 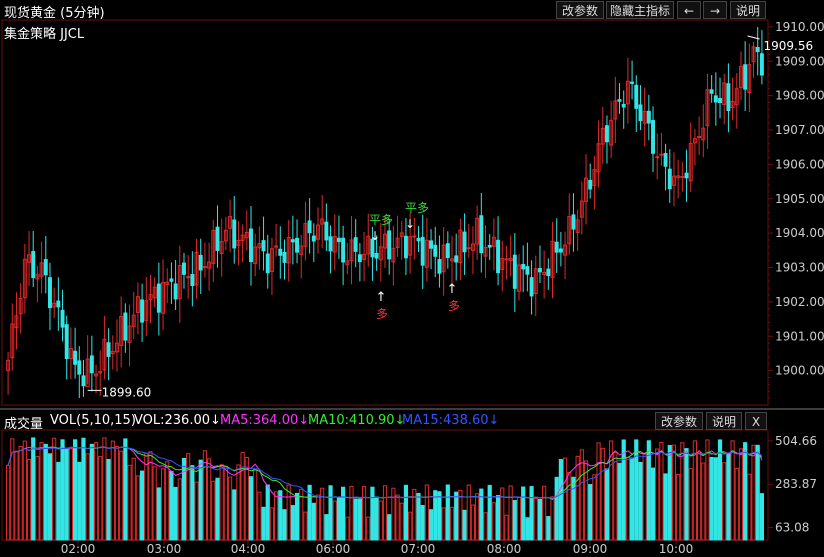 What do you see at coordinates (676, 549) in the screenshot?
I see `time-axis-label: 10:00` at bounding box center [676, 549].